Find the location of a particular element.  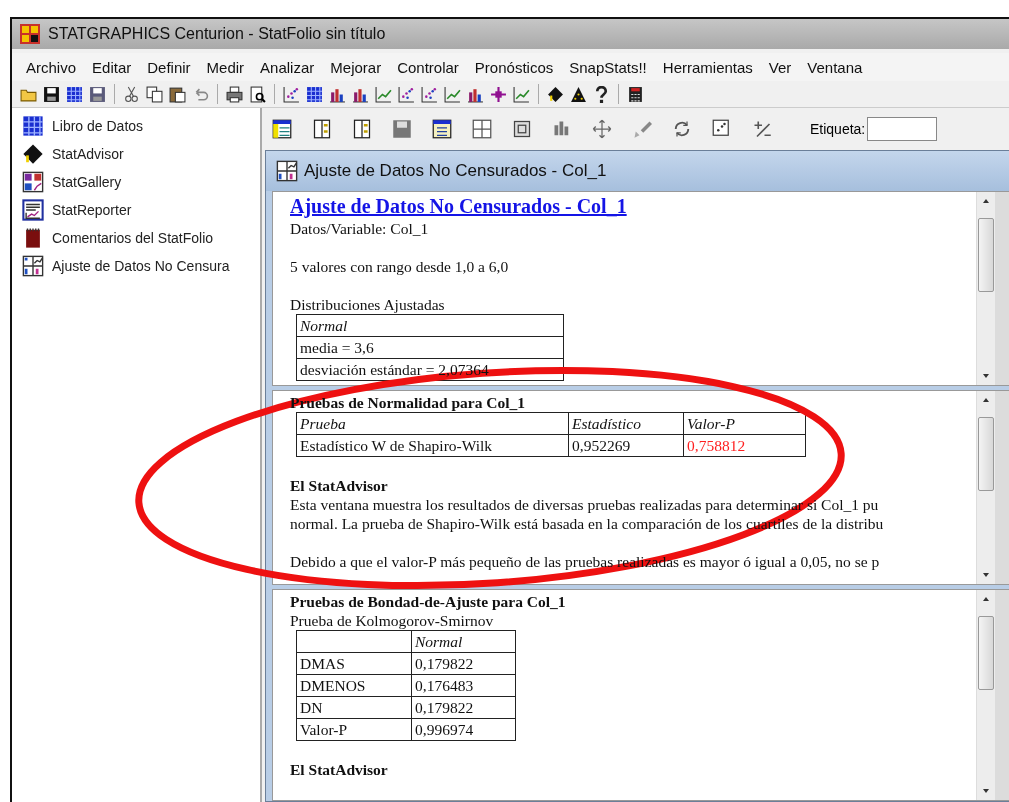

report-icon is located at coordinates (33, 210).